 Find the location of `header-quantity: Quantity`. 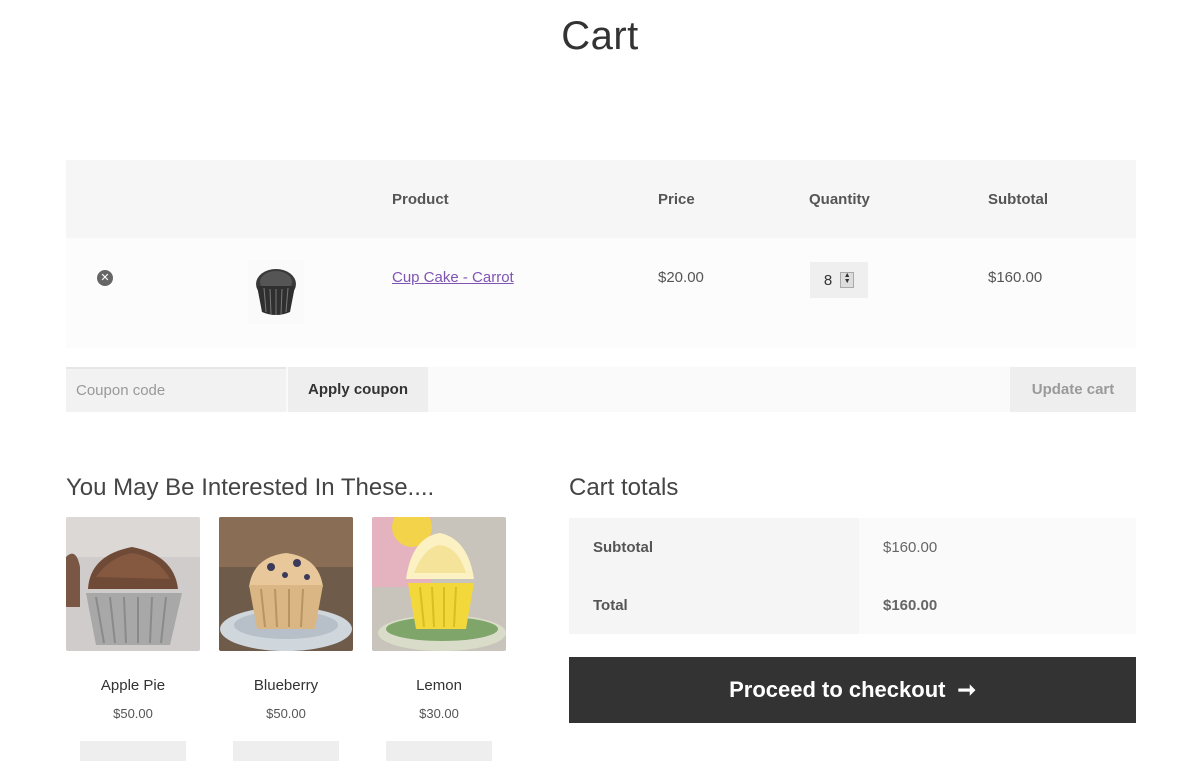

header-quantity: Quantity is located at coordinates (839, 199).